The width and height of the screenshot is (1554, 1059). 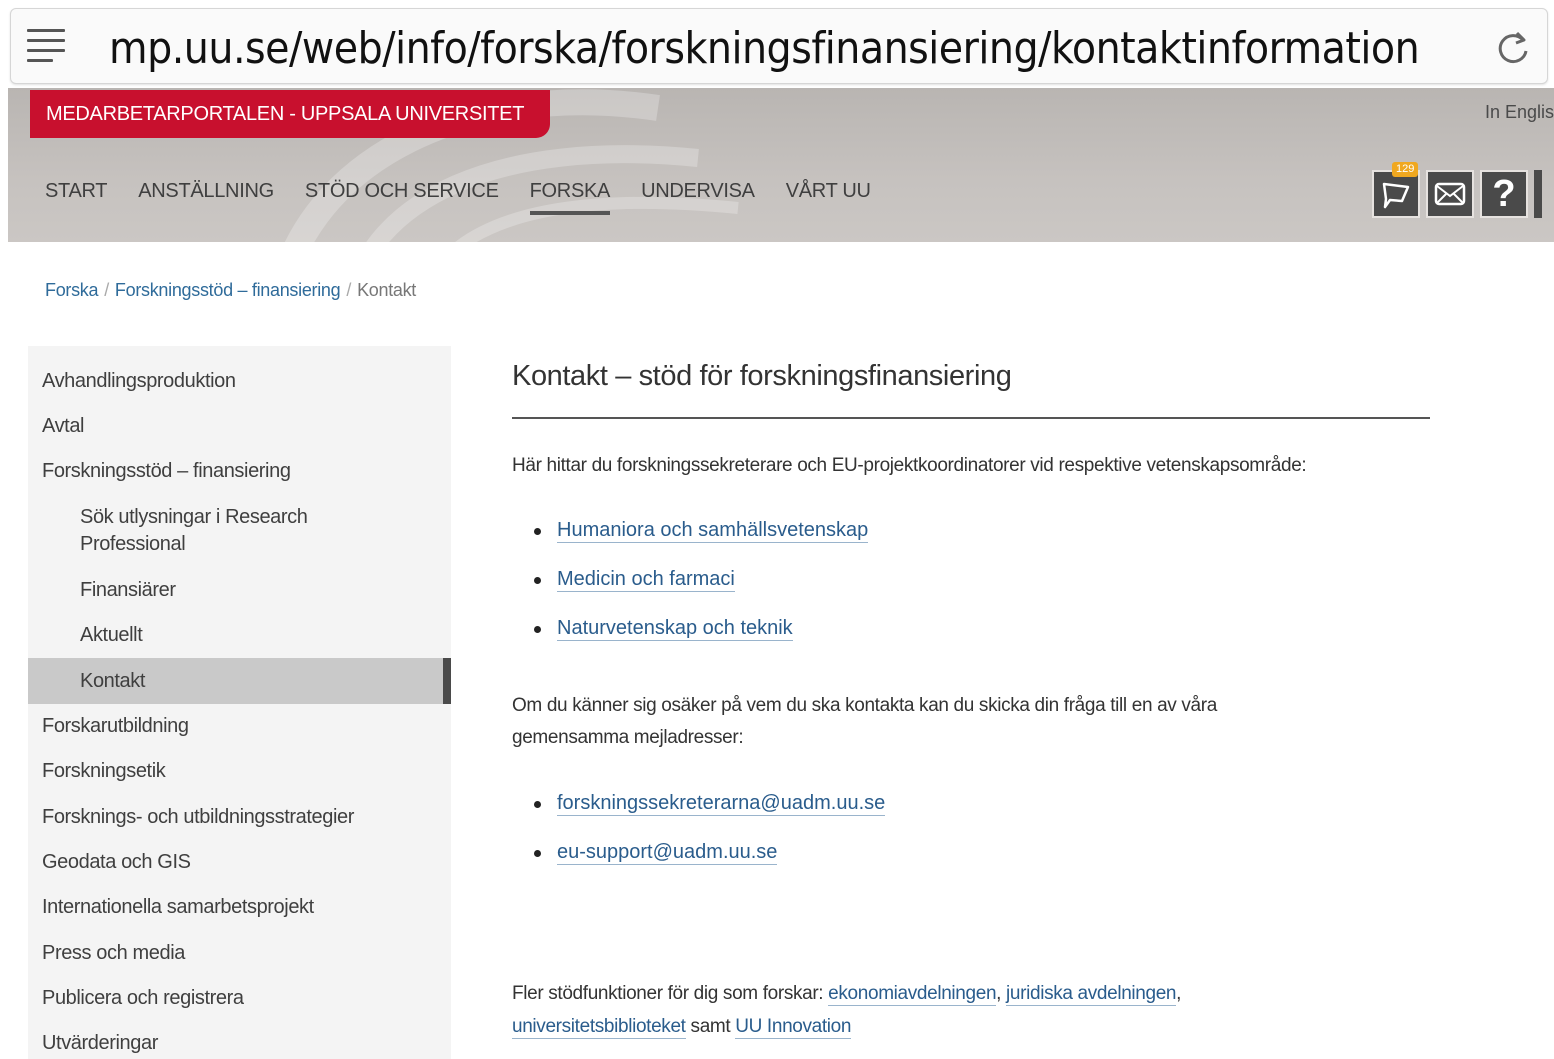 What do you see at coordinates (675, 629) in the screenshot?
I see `link-naturvetenskap: Naturvetenskap och teknik` at bounding box center [675, 629].